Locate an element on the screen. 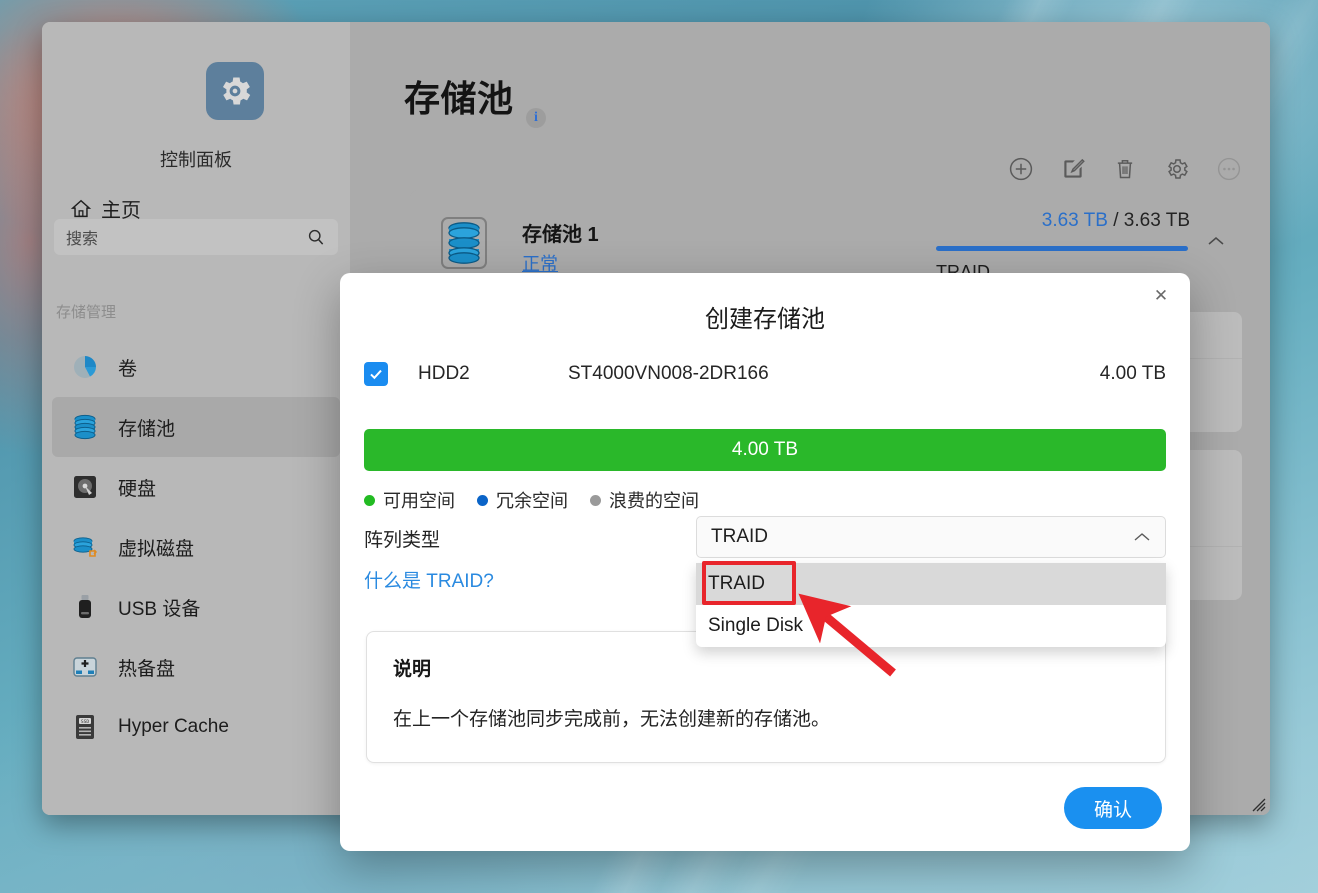 The image size is (1318, 893). pool-total: 3.63 TB is located at coordinates (1156, 220).